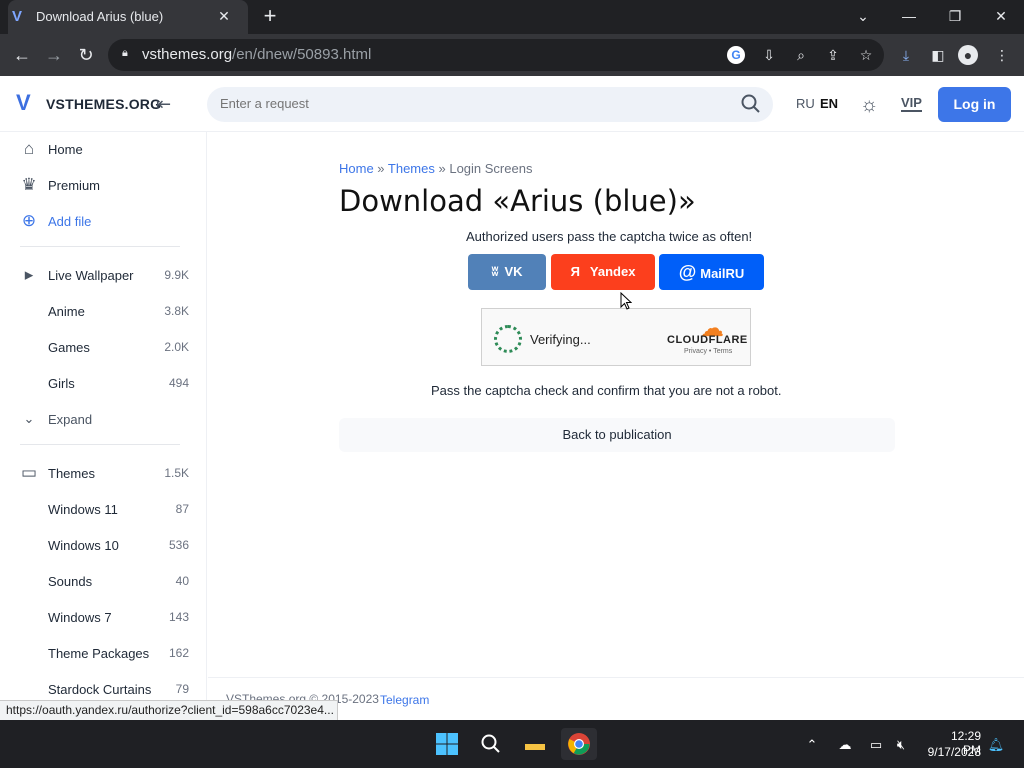 This screenshot has height=768, width=1024. What do you see at coordinates (178, 653) in the screenshot?
I see `sidebar-item-count: 162` at bounding box center [178, 653].